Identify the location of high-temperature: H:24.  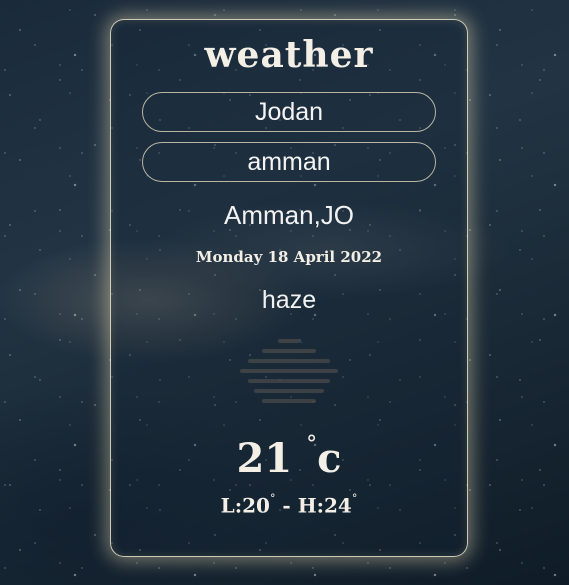
(324, 505).